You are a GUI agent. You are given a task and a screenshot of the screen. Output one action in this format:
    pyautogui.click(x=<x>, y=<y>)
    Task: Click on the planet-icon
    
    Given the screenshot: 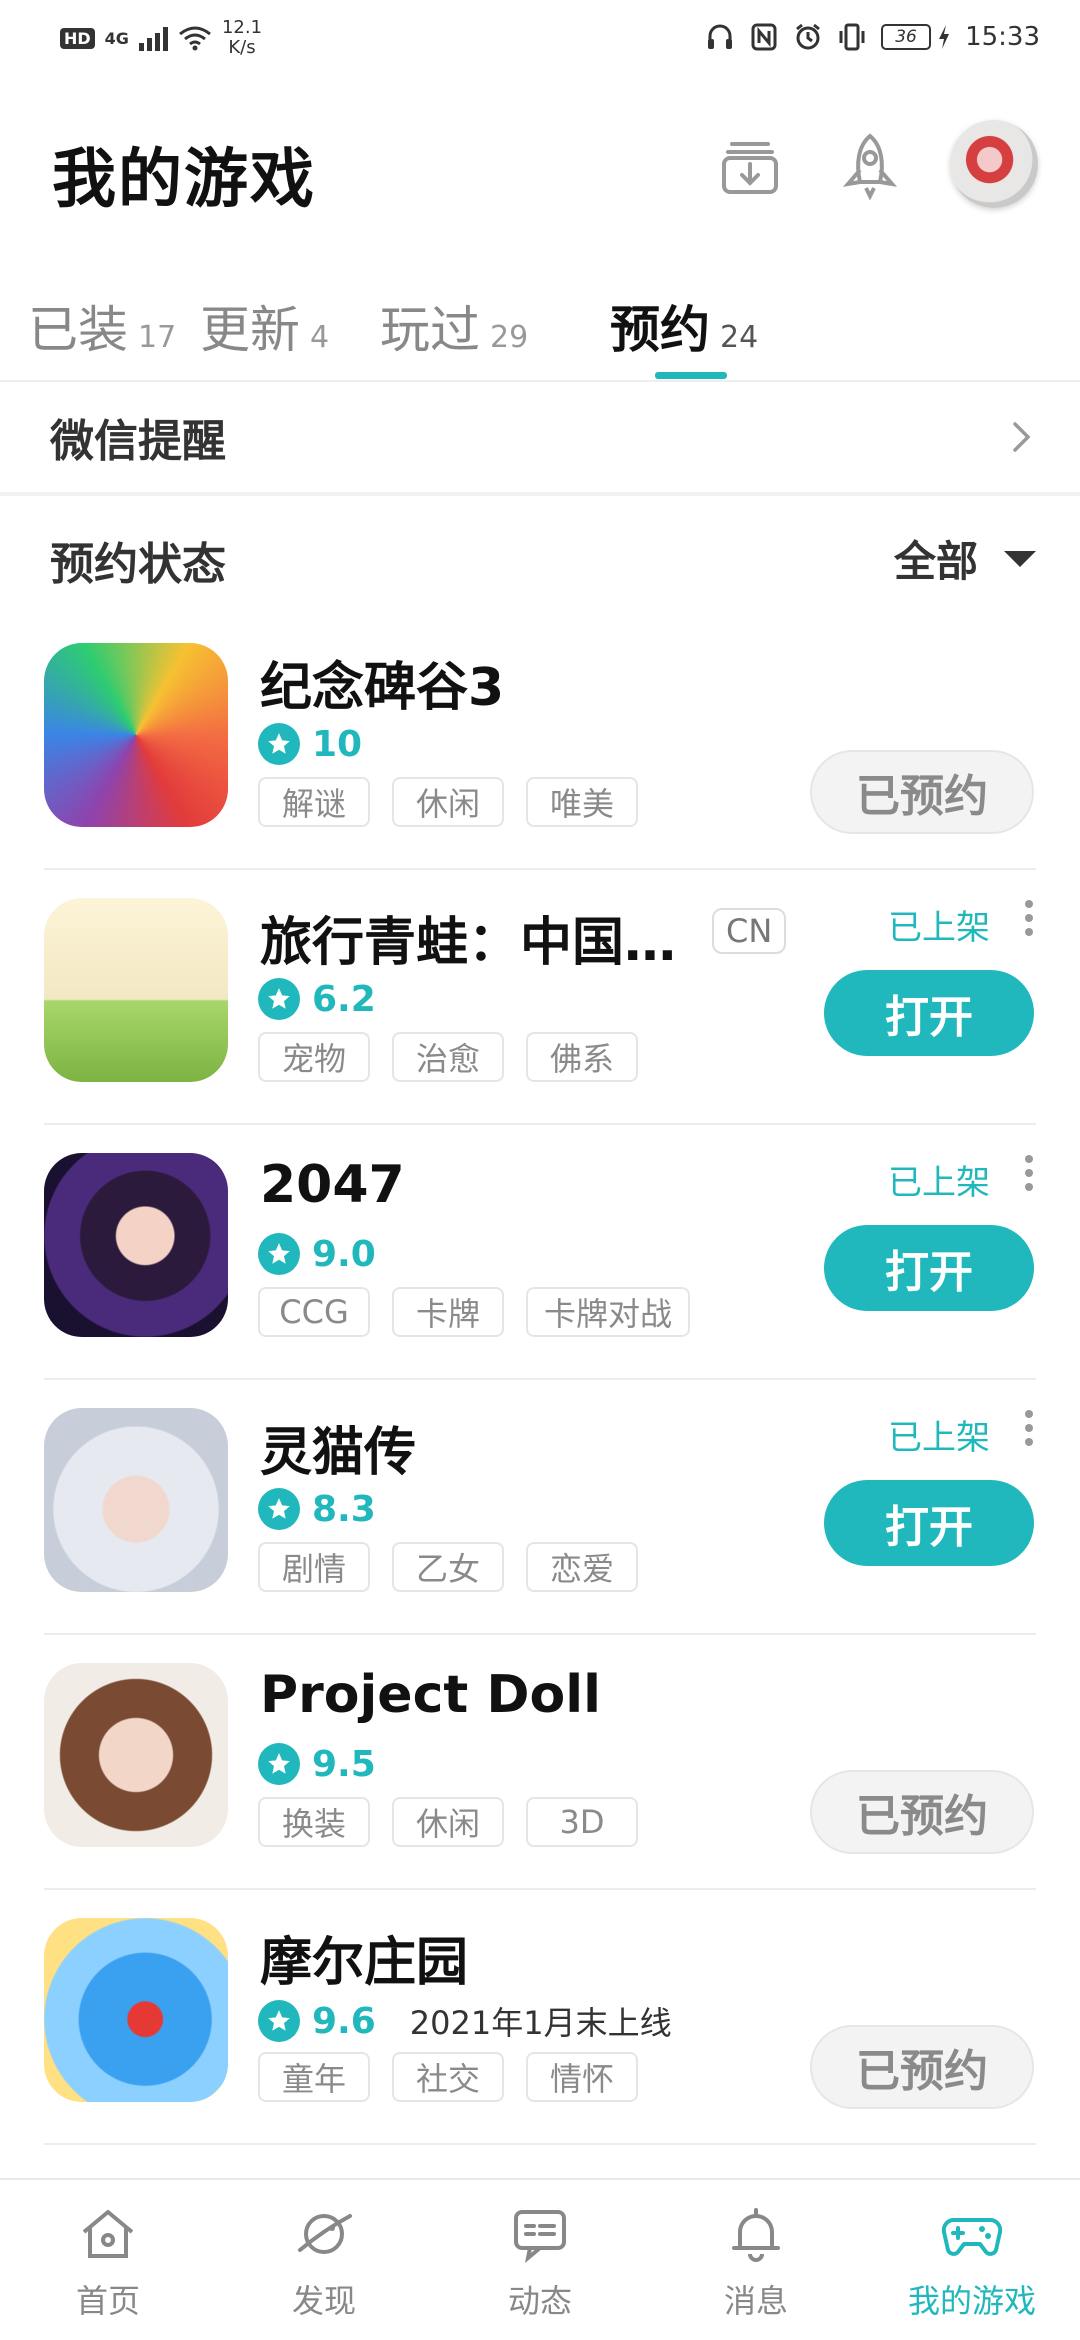 What is the action you would take?
    pyautogui.click(x=325, y=2234)
    